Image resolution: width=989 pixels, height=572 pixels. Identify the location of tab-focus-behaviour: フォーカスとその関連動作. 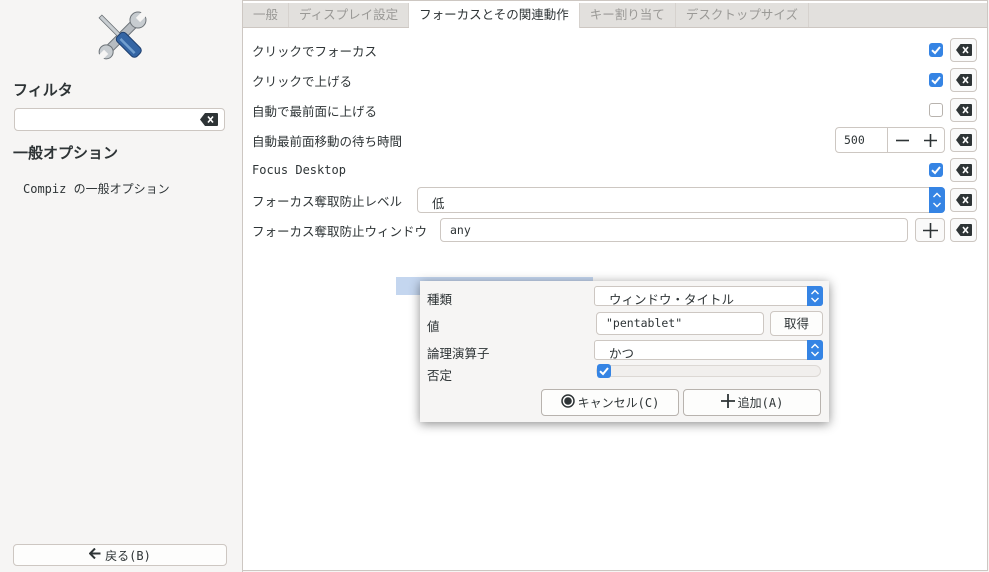
(494, 15).